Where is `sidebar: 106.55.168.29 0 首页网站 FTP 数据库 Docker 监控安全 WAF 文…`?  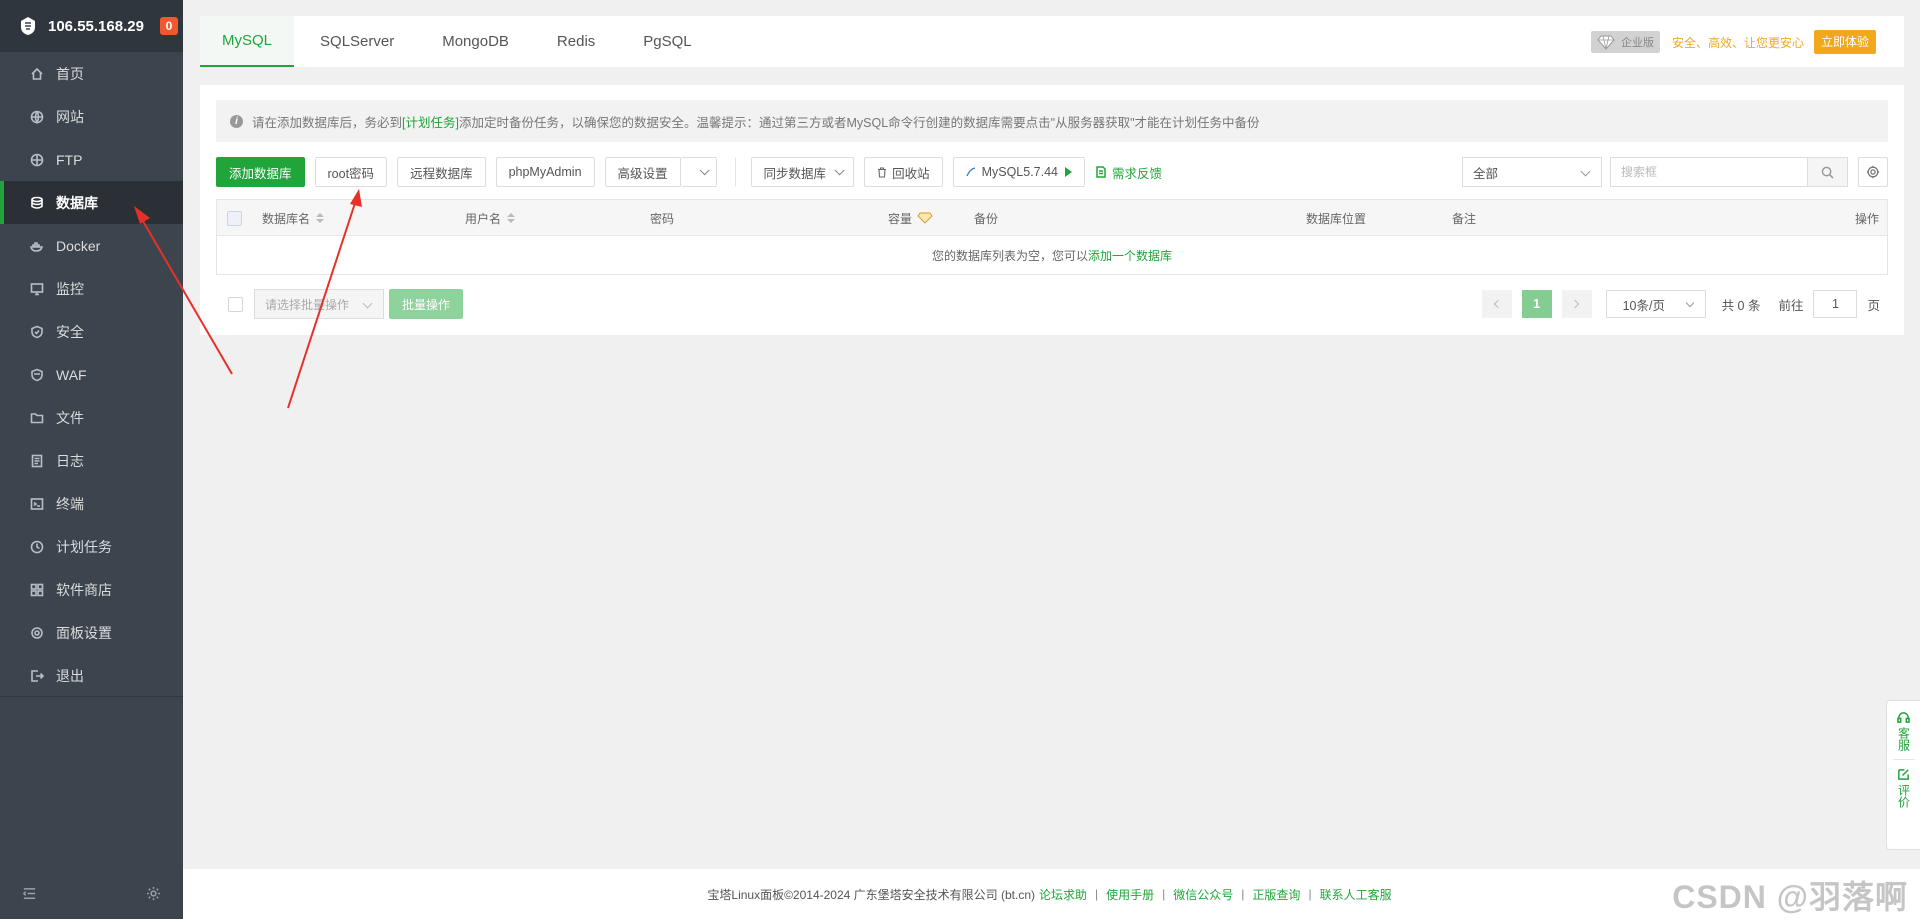 sidebar: 106.55.168.29 0 首页网站 FTP 数据库 Docker 监控安全 WAF 文… is located at coordinates (91, 459).